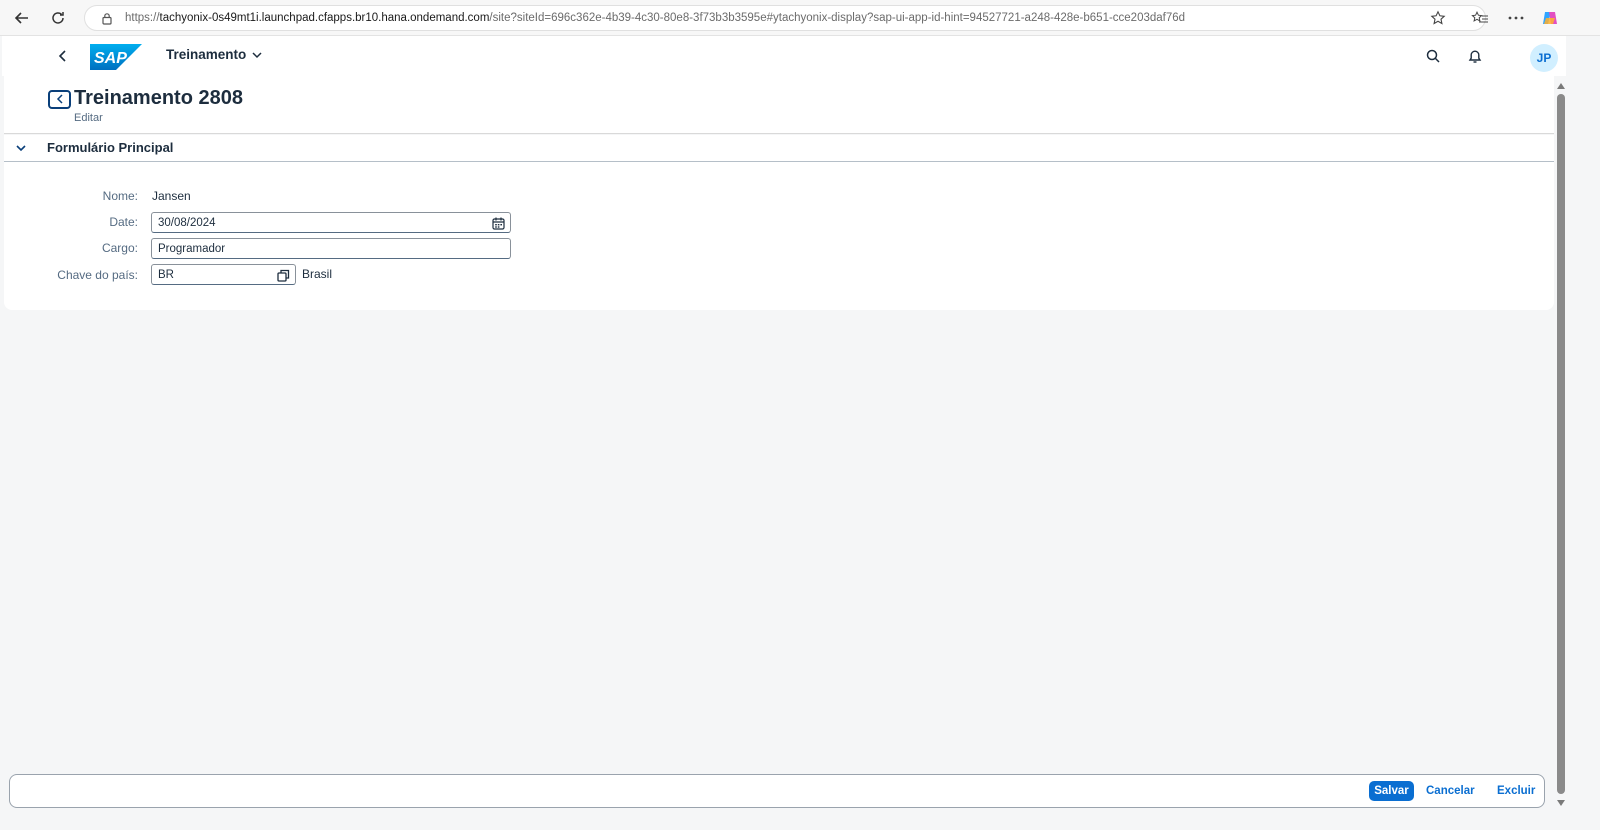  What do you see at coordinates (777, 791) in the screenshot?
I see `footer-toolbar` at bounding box center [777, 791].